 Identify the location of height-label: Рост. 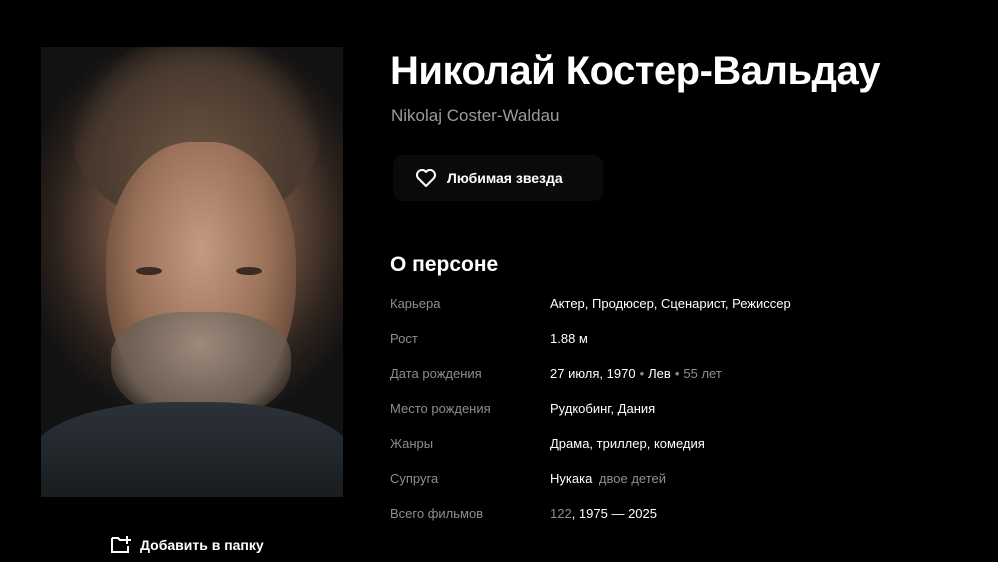
(404, 338).